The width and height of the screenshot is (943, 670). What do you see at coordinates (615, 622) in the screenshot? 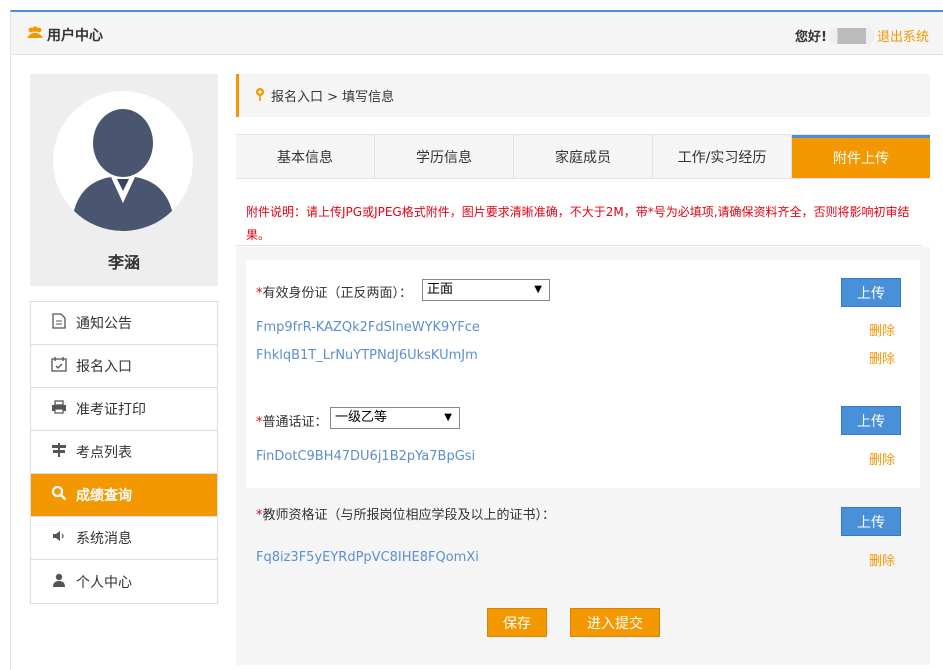
I see `submit-button: 进入提交` at bounding box center [615, 622].